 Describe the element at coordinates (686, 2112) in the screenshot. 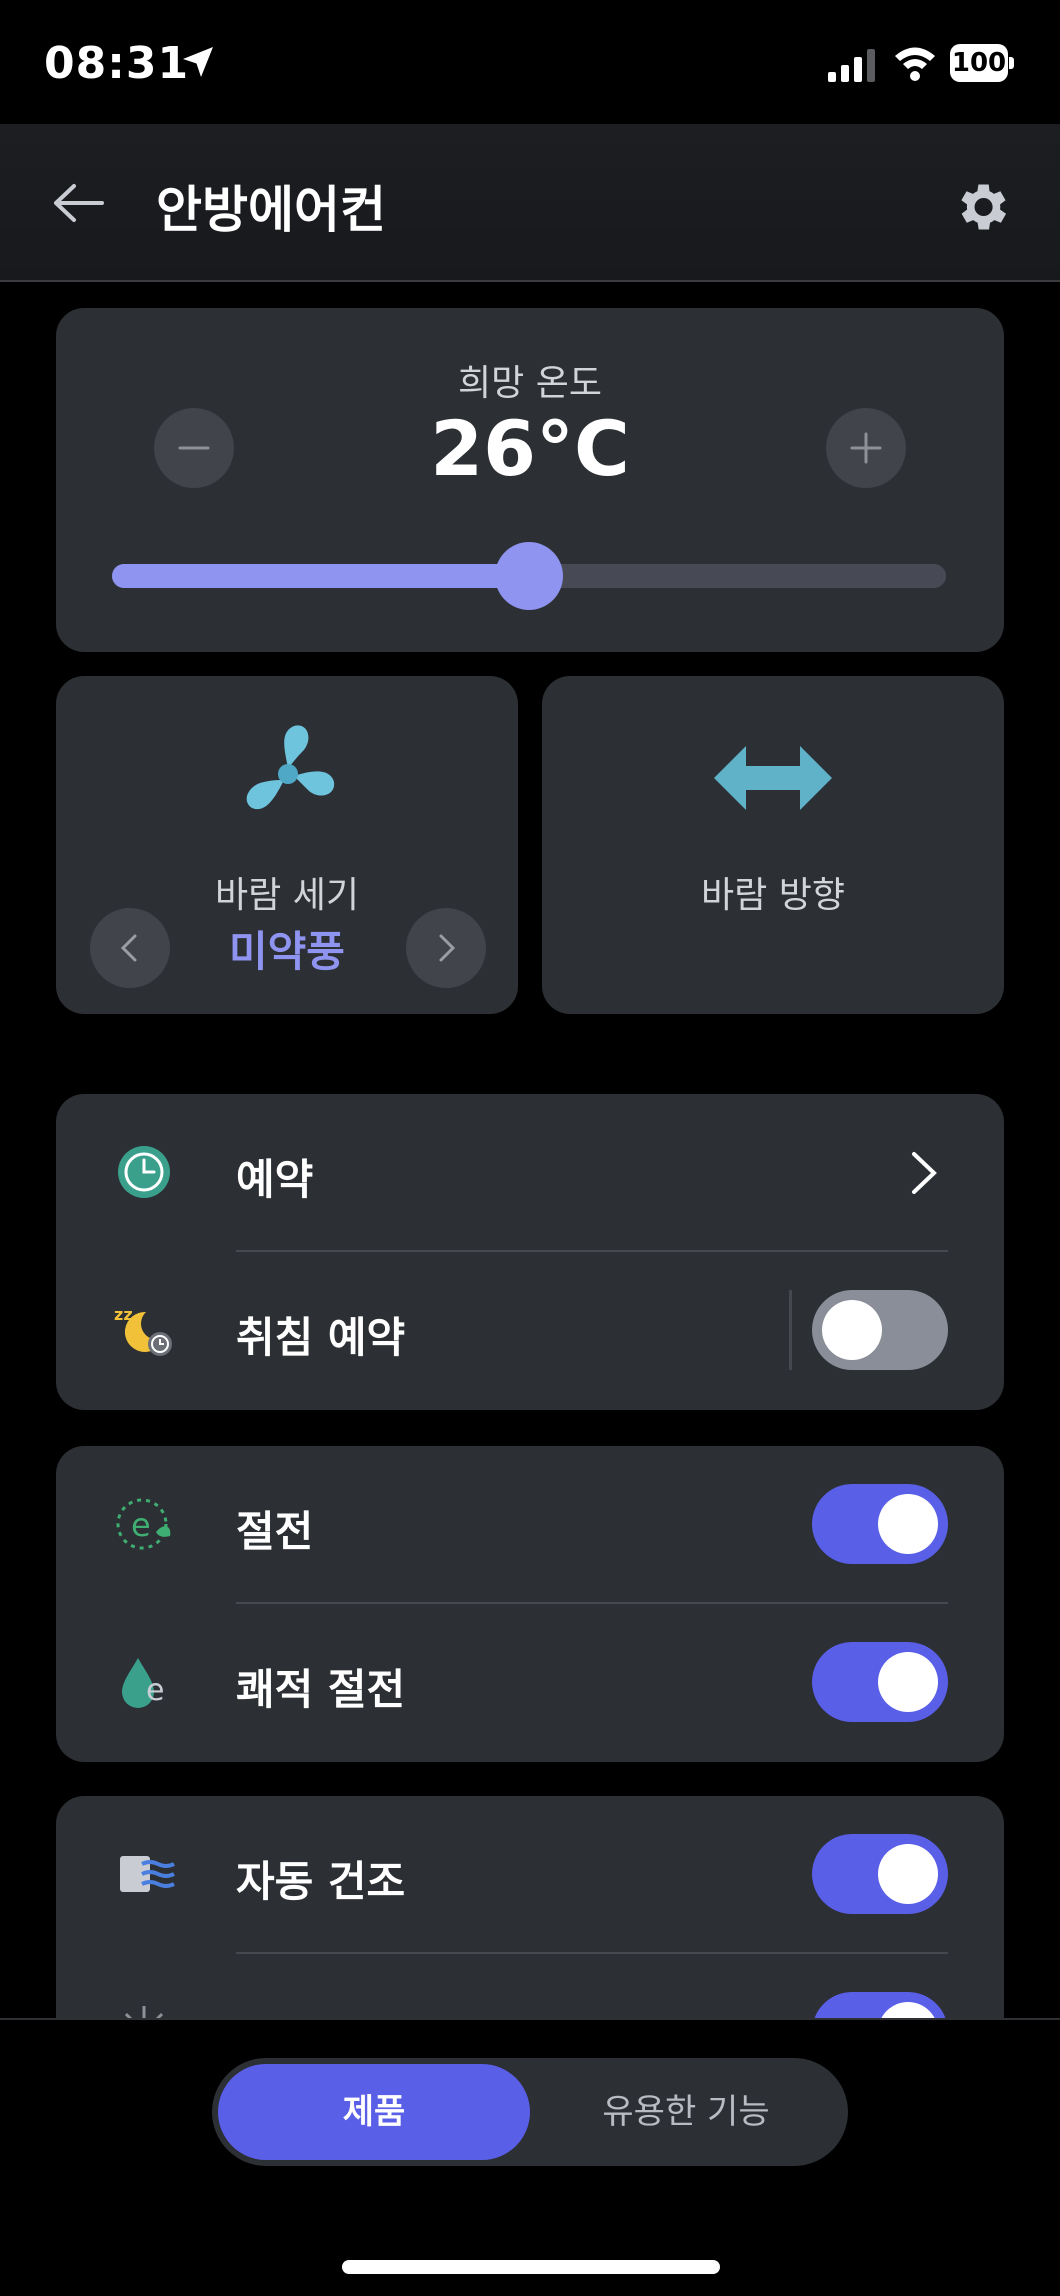

I see `tab-useful-features: 유용한 기능` at that location.